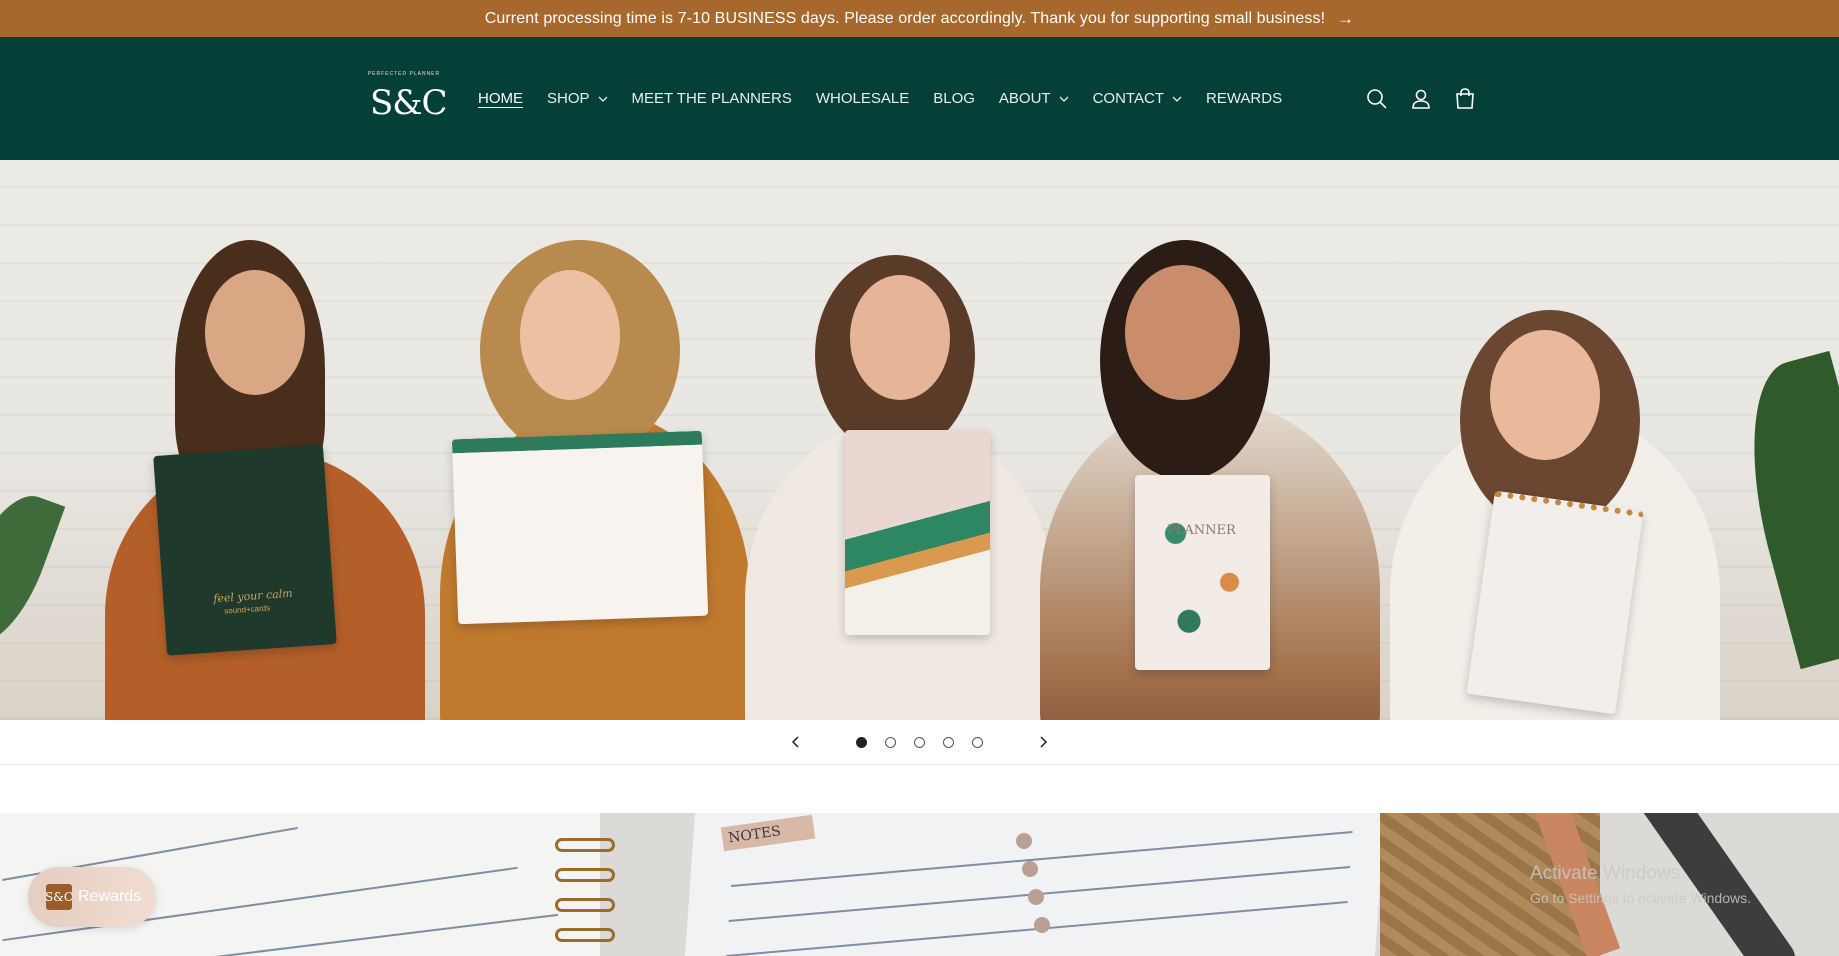 This screenshot has width=1839, height=956. What do you see at coordinates (1128, 98) in the screenshot?
I see `nav-label: CONTACT` at bounding box center [1128, 98].